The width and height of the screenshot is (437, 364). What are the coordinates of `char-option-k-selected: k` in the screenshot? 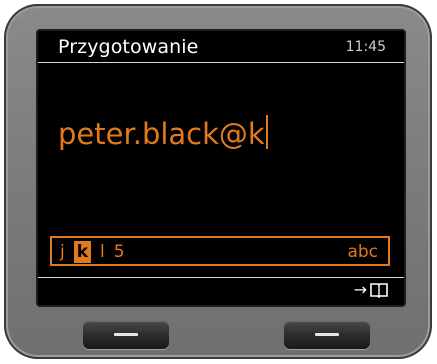 It's located at (82, 252).